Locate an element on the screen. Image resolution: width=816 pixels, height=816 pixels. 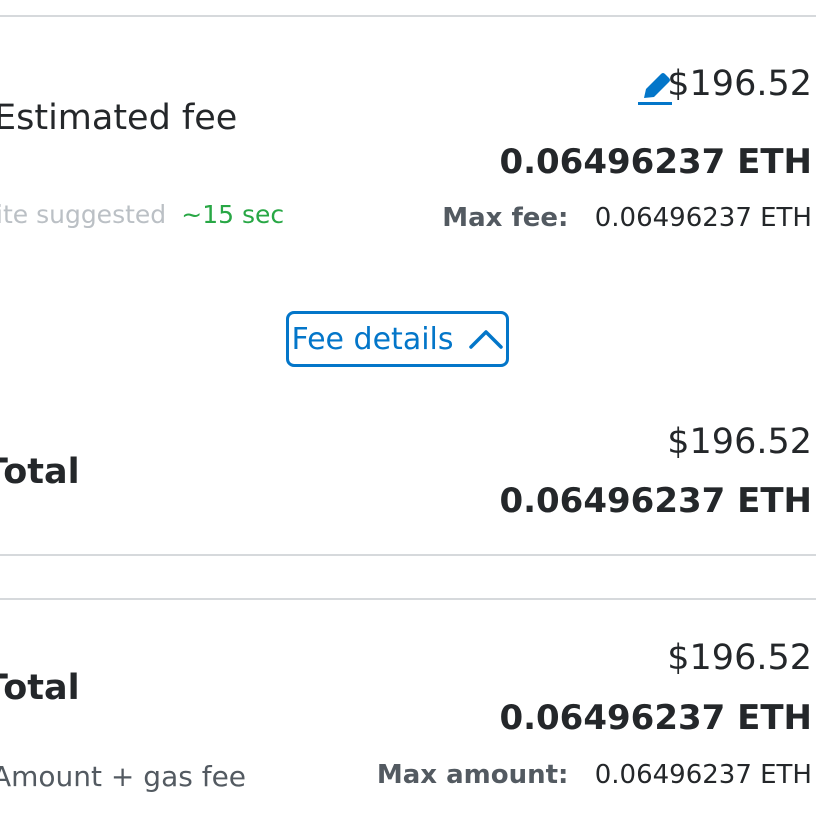
fee-details-button: Fee details is located at coordinates (397, 339).